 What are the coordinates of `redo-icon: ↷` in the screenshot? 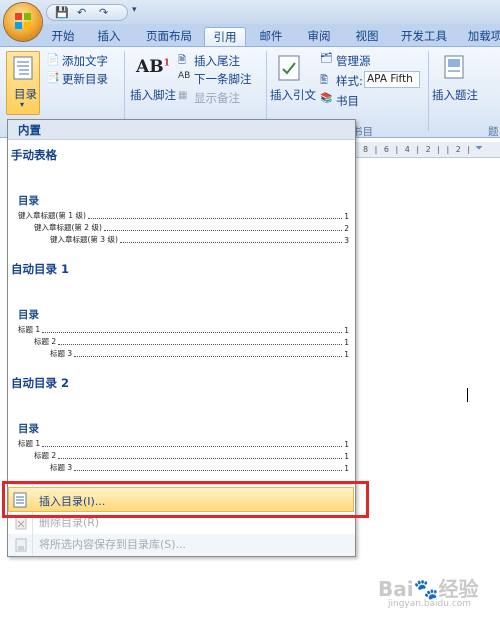 It's located at (103, 12).